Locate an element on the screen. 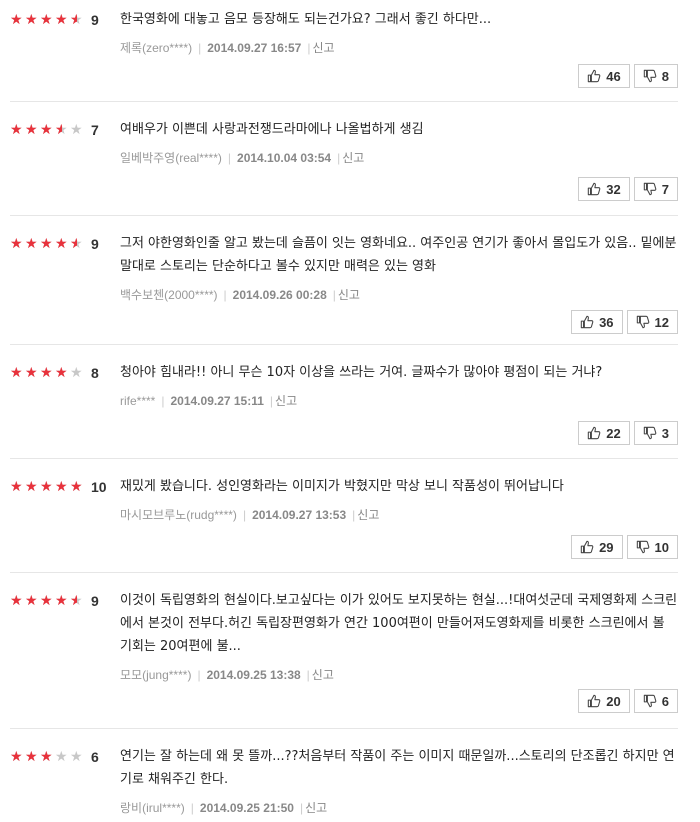  like-button: 22 is located at coordinates (604, 433).